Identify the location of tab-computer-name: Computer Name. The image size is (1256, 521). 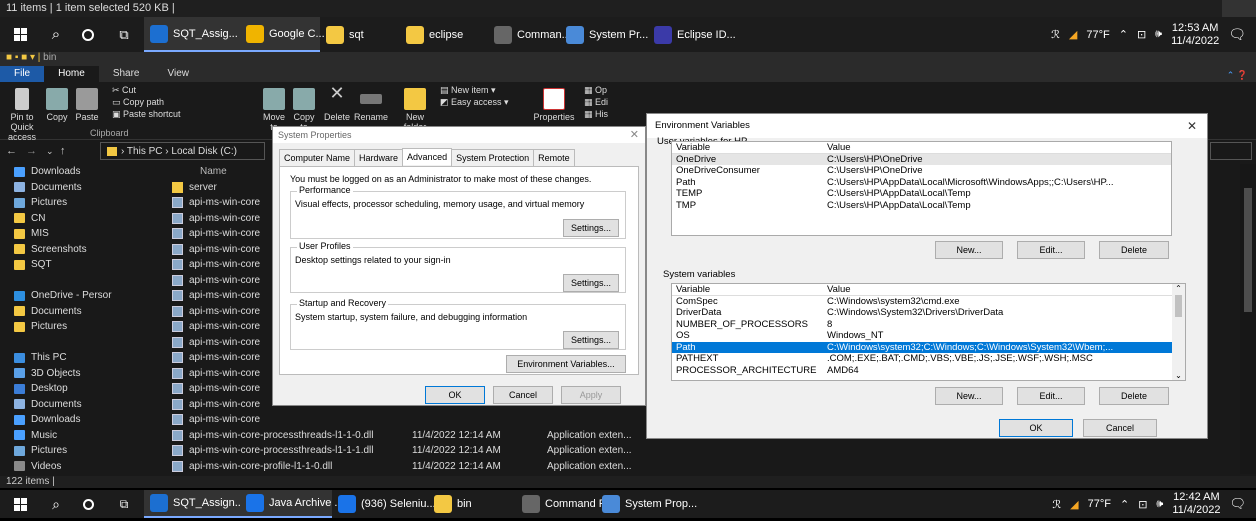
(317, 157).